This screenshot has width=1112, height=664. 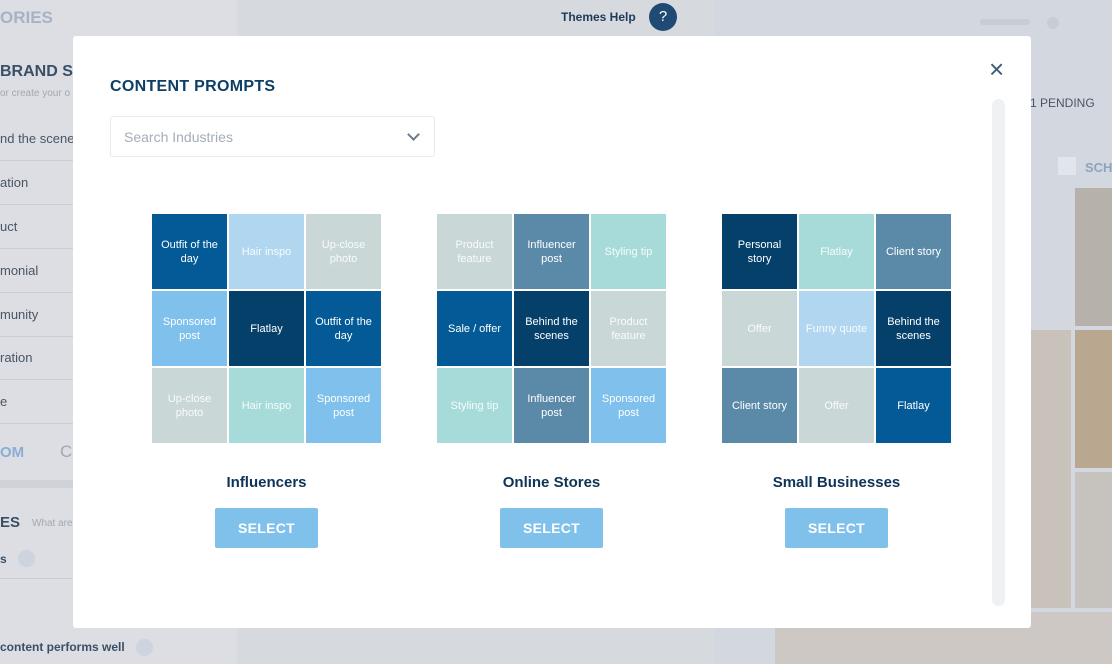 What do you see at coordinates (266, 482) in the screenshot?
I see `category-name: Influencers` at bounding box center [266, 482].